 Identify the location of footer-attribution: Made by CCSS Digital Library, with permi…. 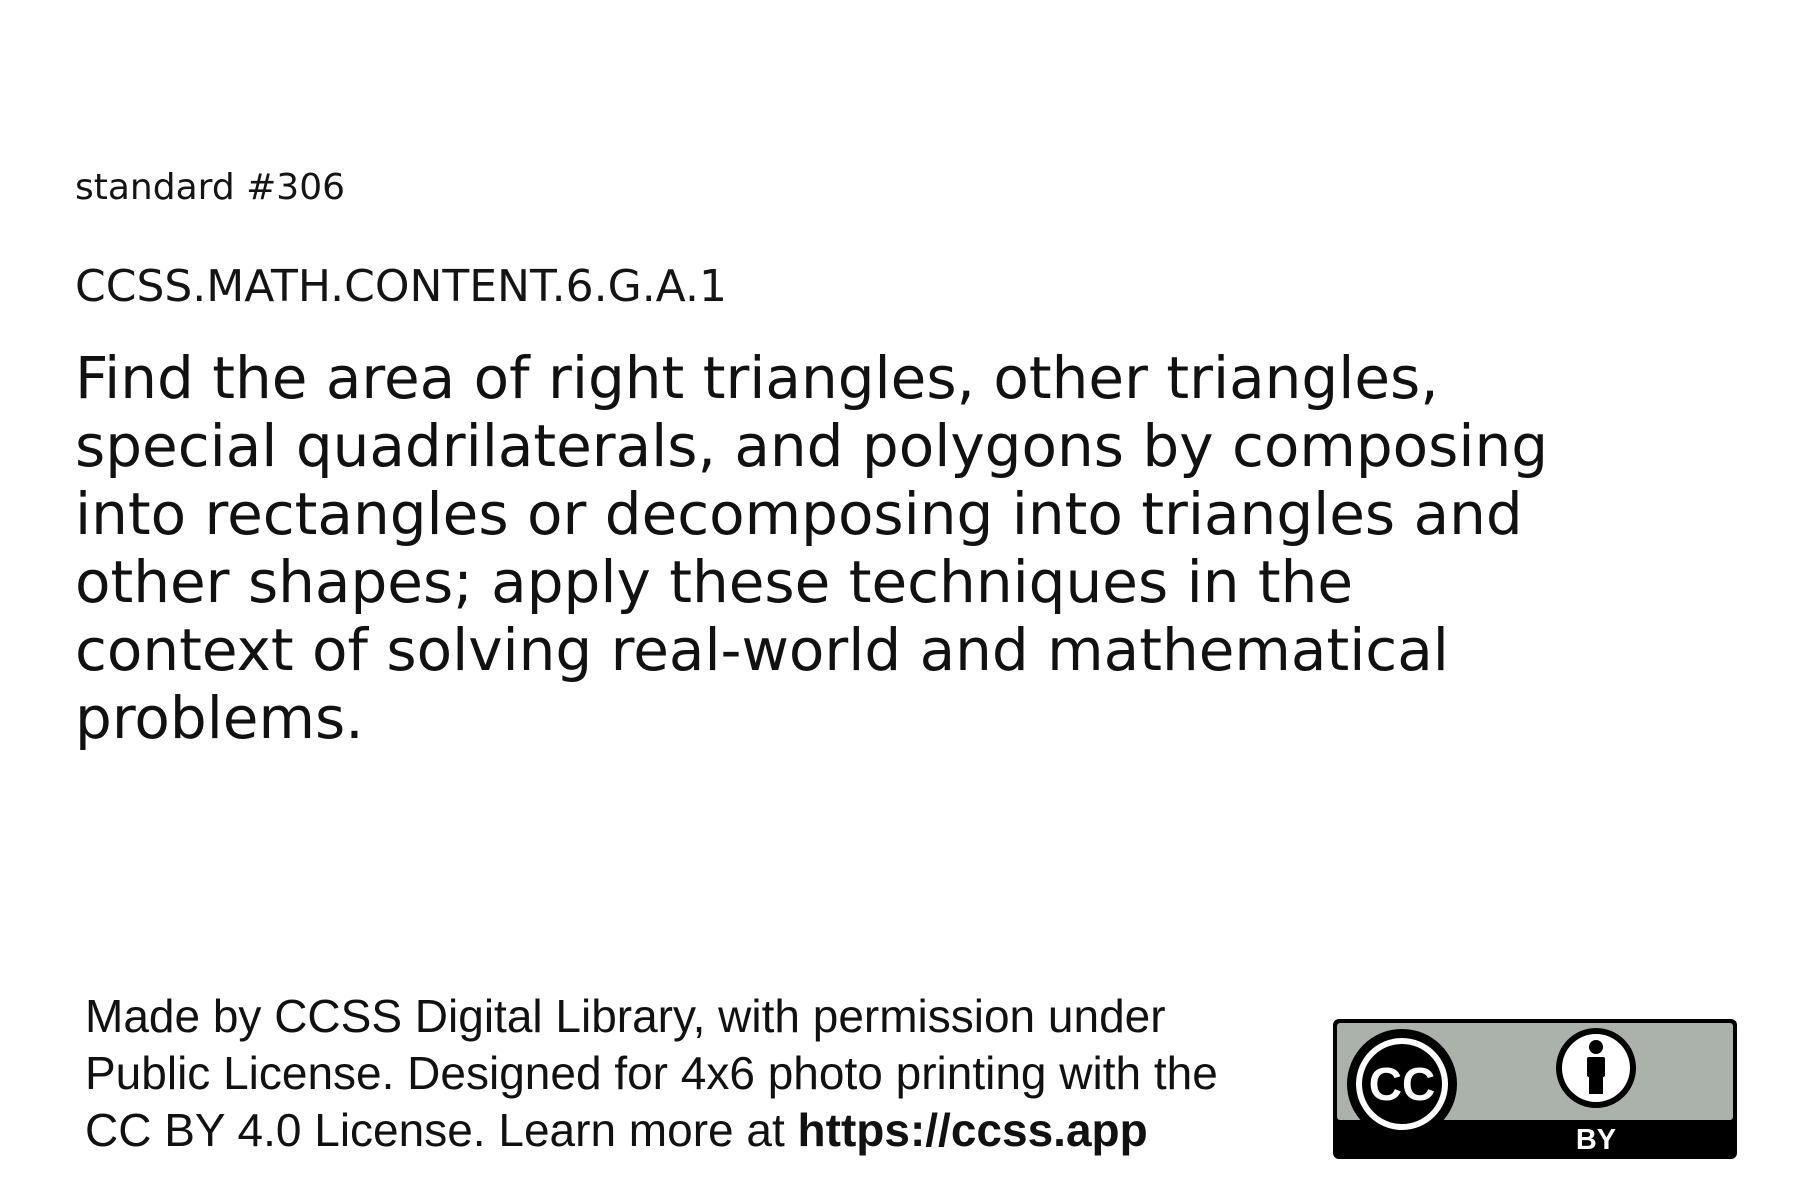
(690, 1073).